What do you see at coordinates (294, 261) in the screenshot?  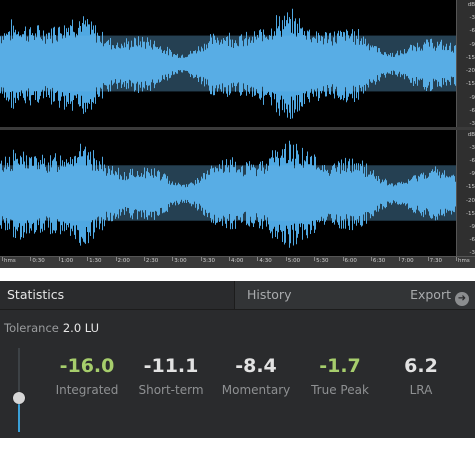 I see `time-label: 5:00` at bounding box center [294, 261].